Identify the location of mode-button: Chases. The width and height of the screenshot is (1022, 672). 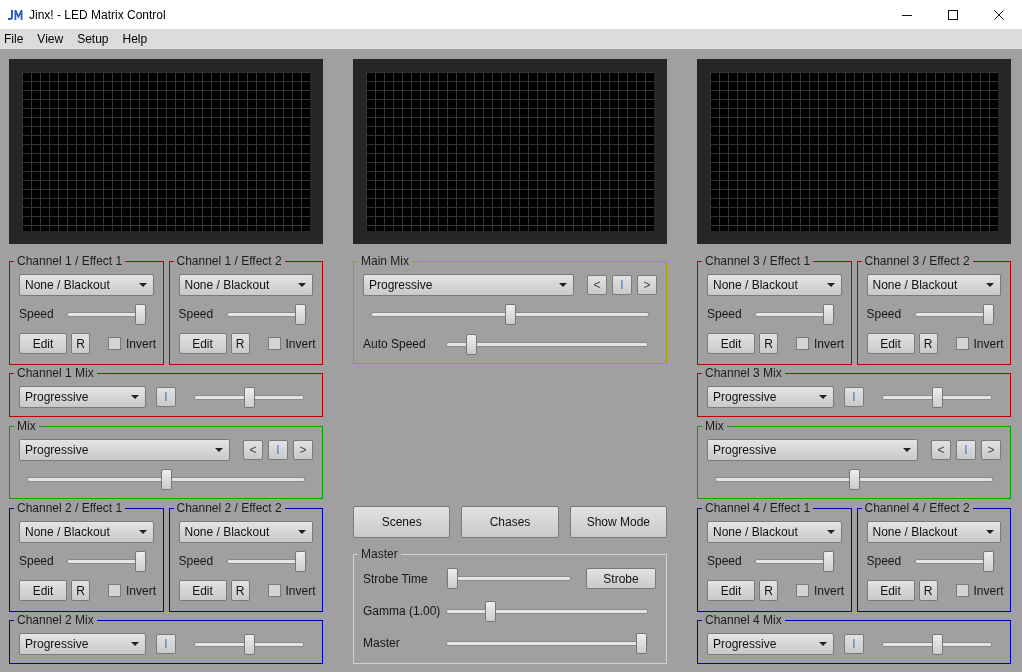
(510, 522).